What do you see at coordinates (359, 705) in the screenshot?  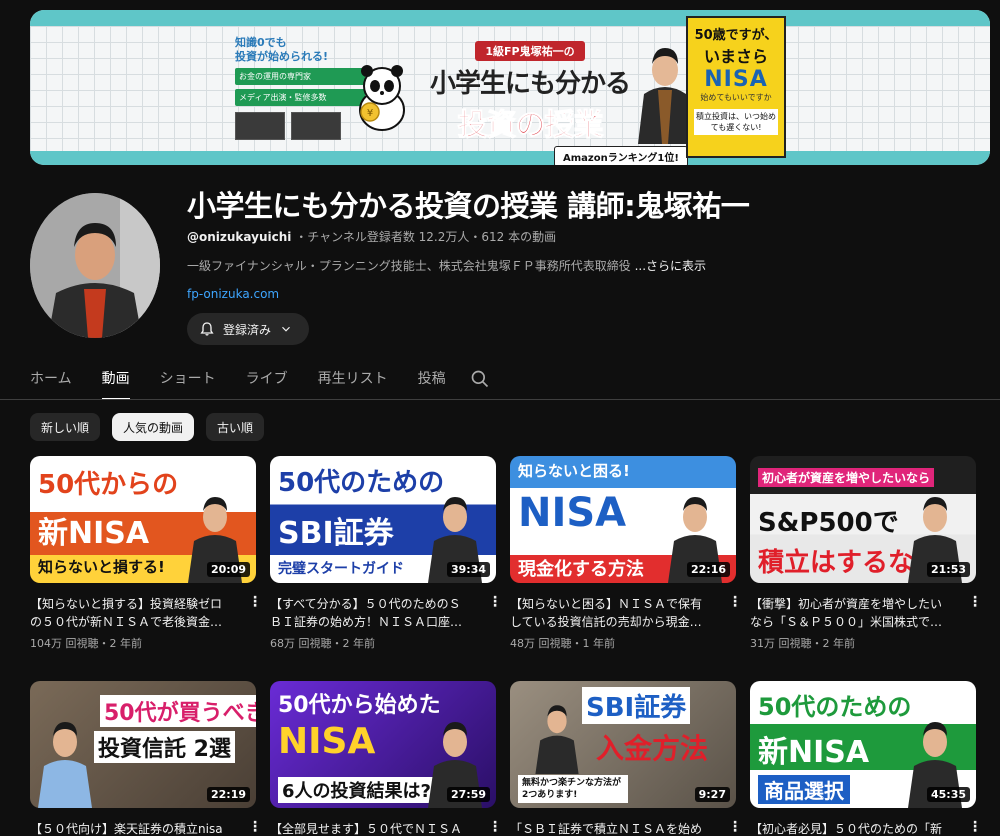 I see `thumbnail-text: 50代から始めた` at bounding box center [359, 705].